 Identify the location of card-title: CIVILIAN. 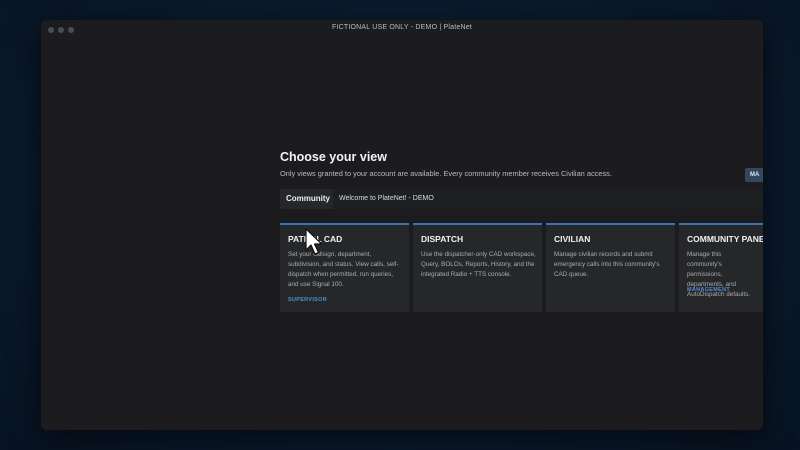
(572, 239).